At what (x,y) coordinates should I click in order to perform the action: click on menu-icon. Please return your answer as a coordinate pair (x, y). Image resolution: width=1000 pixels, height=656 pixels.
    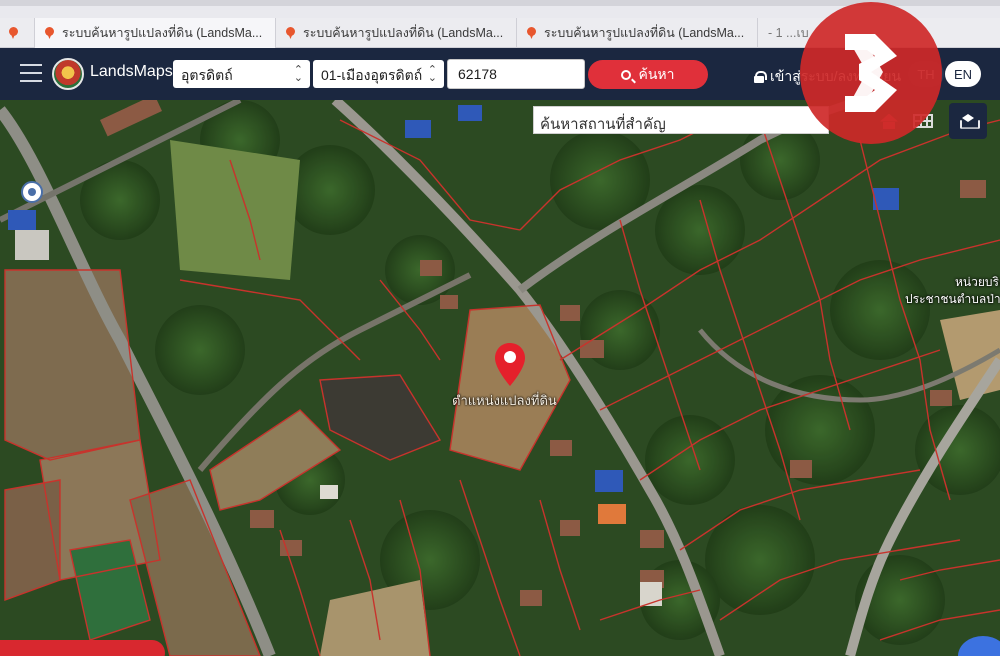
    Looking at the image, I should click on (31, 73).